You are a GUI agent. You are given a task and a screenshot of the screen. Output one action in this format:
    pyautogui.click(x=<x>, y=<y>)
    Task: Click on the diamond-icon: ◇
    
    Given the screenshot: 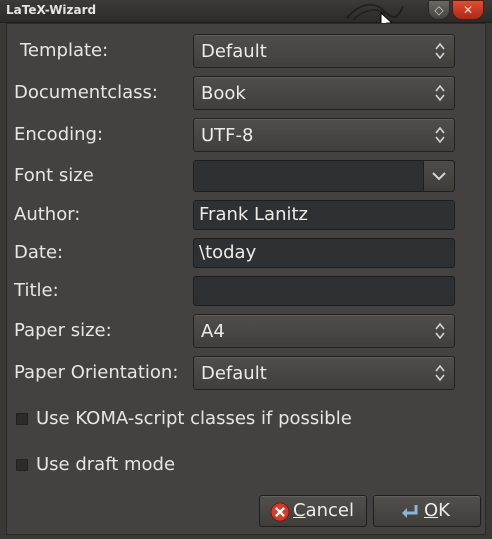 What is the action you would take?
    pyautogui.click(x=439, y=10)
    